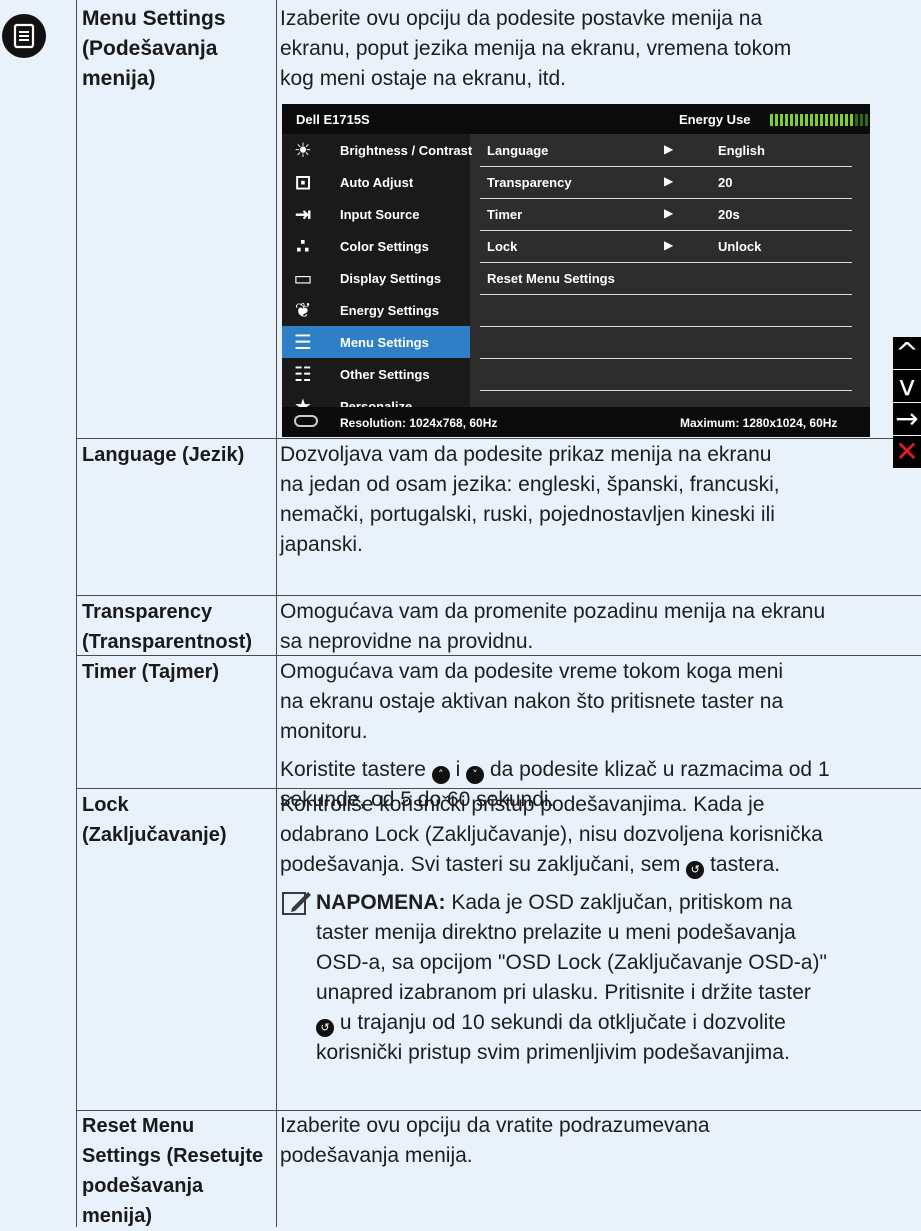  What do you see at coordinates (384, 246) in the screenshot?
I see `osd-menu-item-label: Color Settings` at bounding box center [384, 246].